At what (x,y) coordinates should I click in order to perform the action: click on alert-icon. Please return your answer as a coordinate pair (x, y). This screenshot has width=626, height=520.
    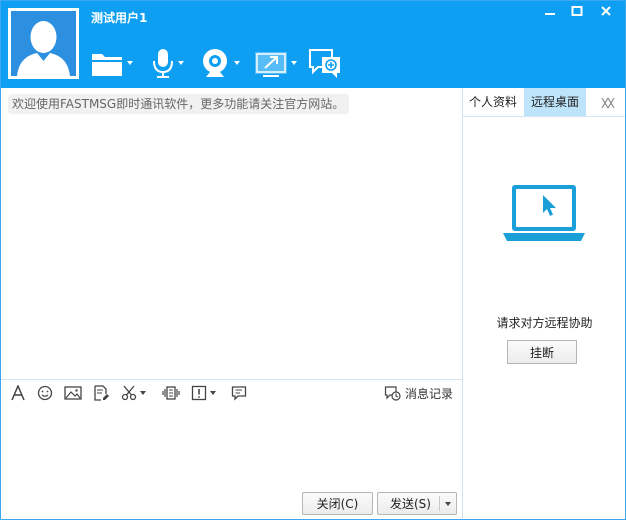
    Looking at the image, I should click on (199, 393).